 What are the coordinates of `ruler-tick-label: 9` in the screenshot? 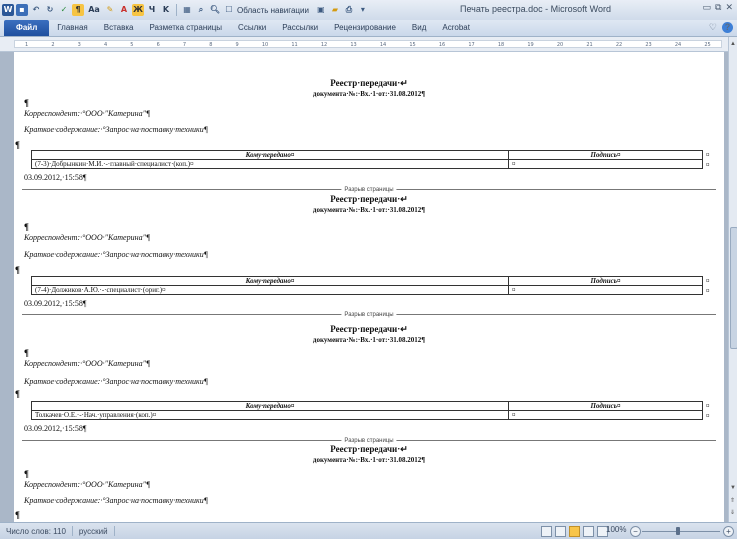 It's located at (237, 45).